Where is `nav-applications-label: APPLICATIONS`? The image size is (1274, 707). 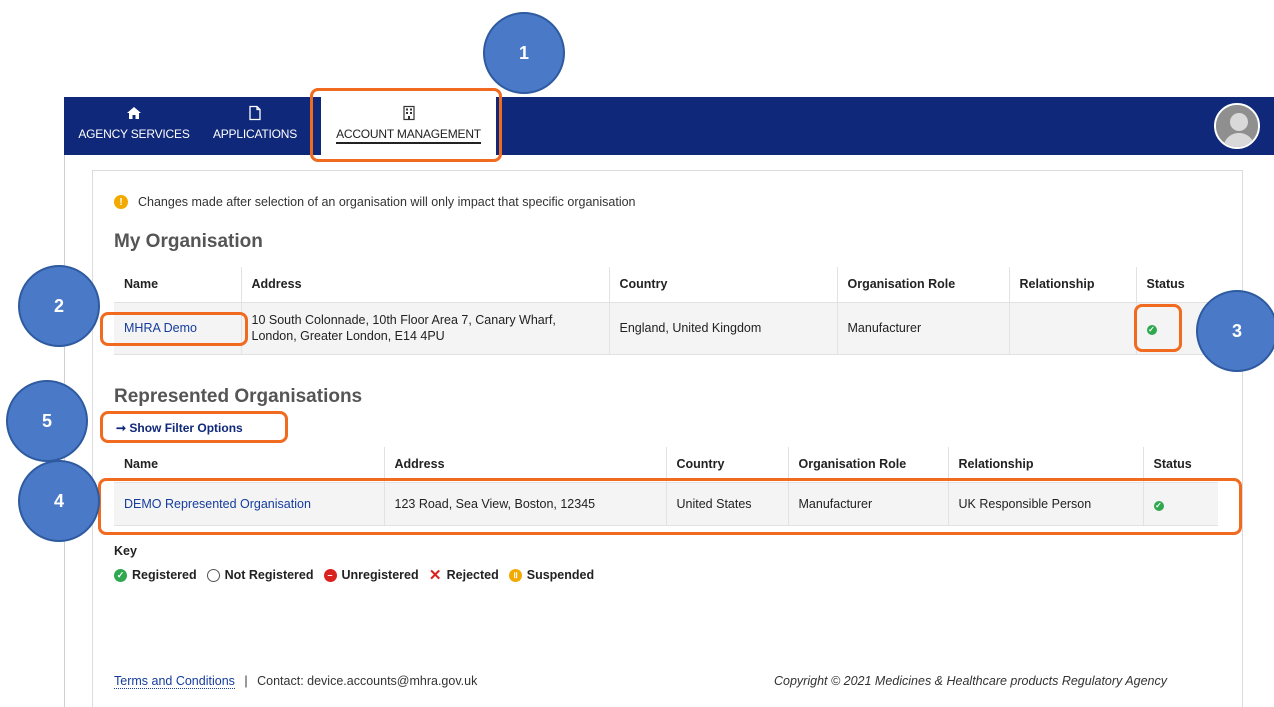 nav-applications-label: APPLICATIONS is located at coordinates (255, 134).